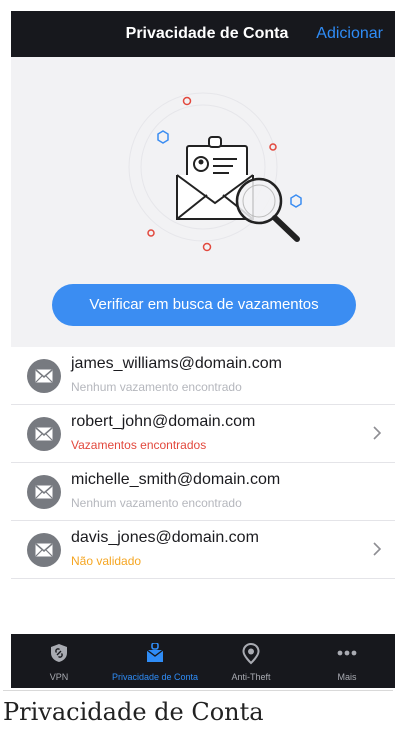 Image resolution: width=397 pixels, height=737 pixels. What do you see at coordinates (347, 653) in the screenshot?
I see `more-dots-icon` at bounding box center [347, 653].